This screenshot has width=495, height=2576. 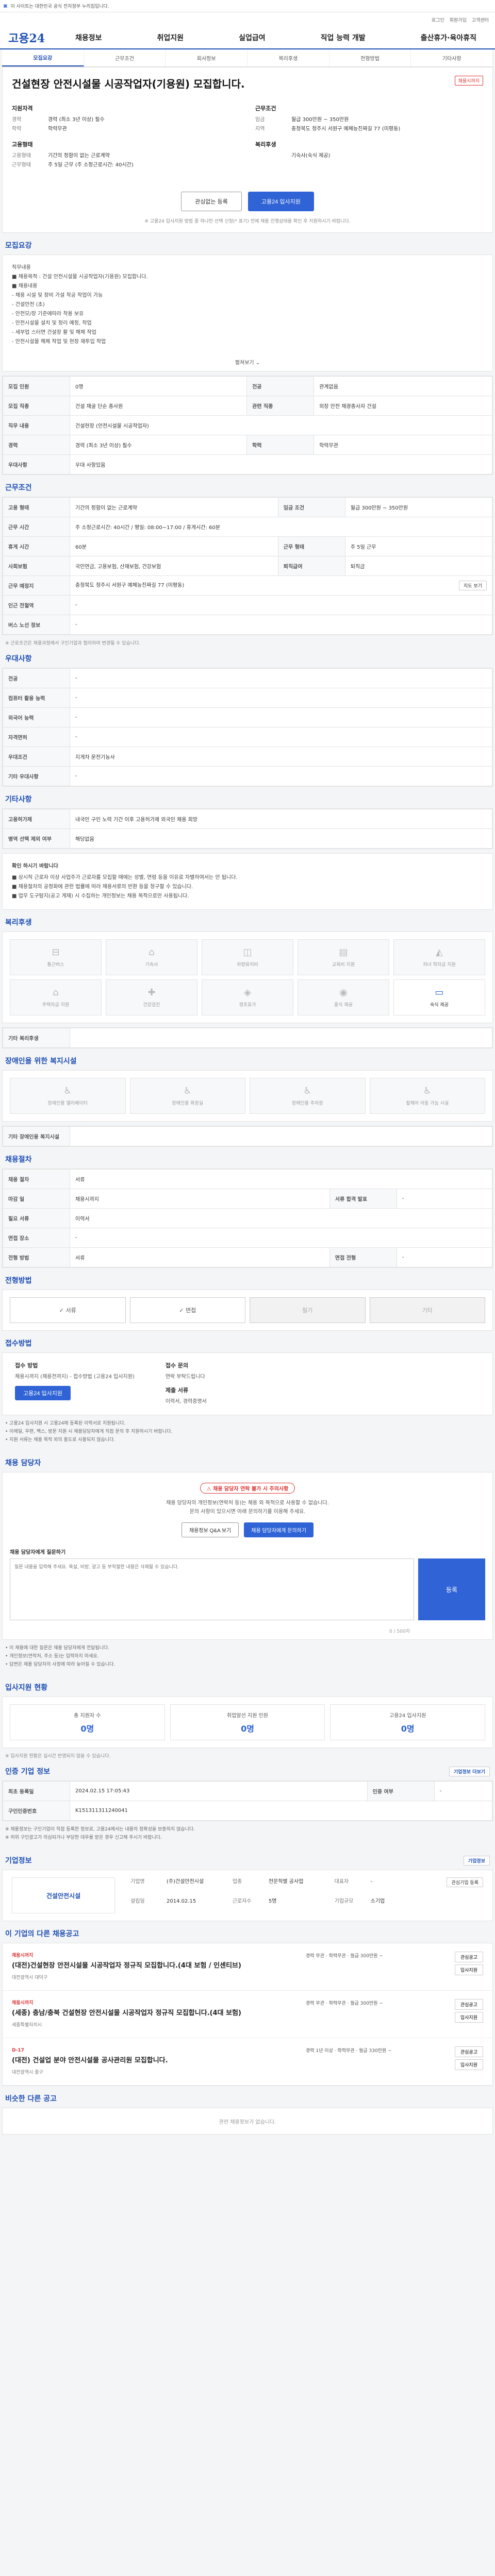 What do you see at coordinates (37, 717) in the screenshot?
I see `row-header: 외국어 능력` at bounding box center [37, 717].